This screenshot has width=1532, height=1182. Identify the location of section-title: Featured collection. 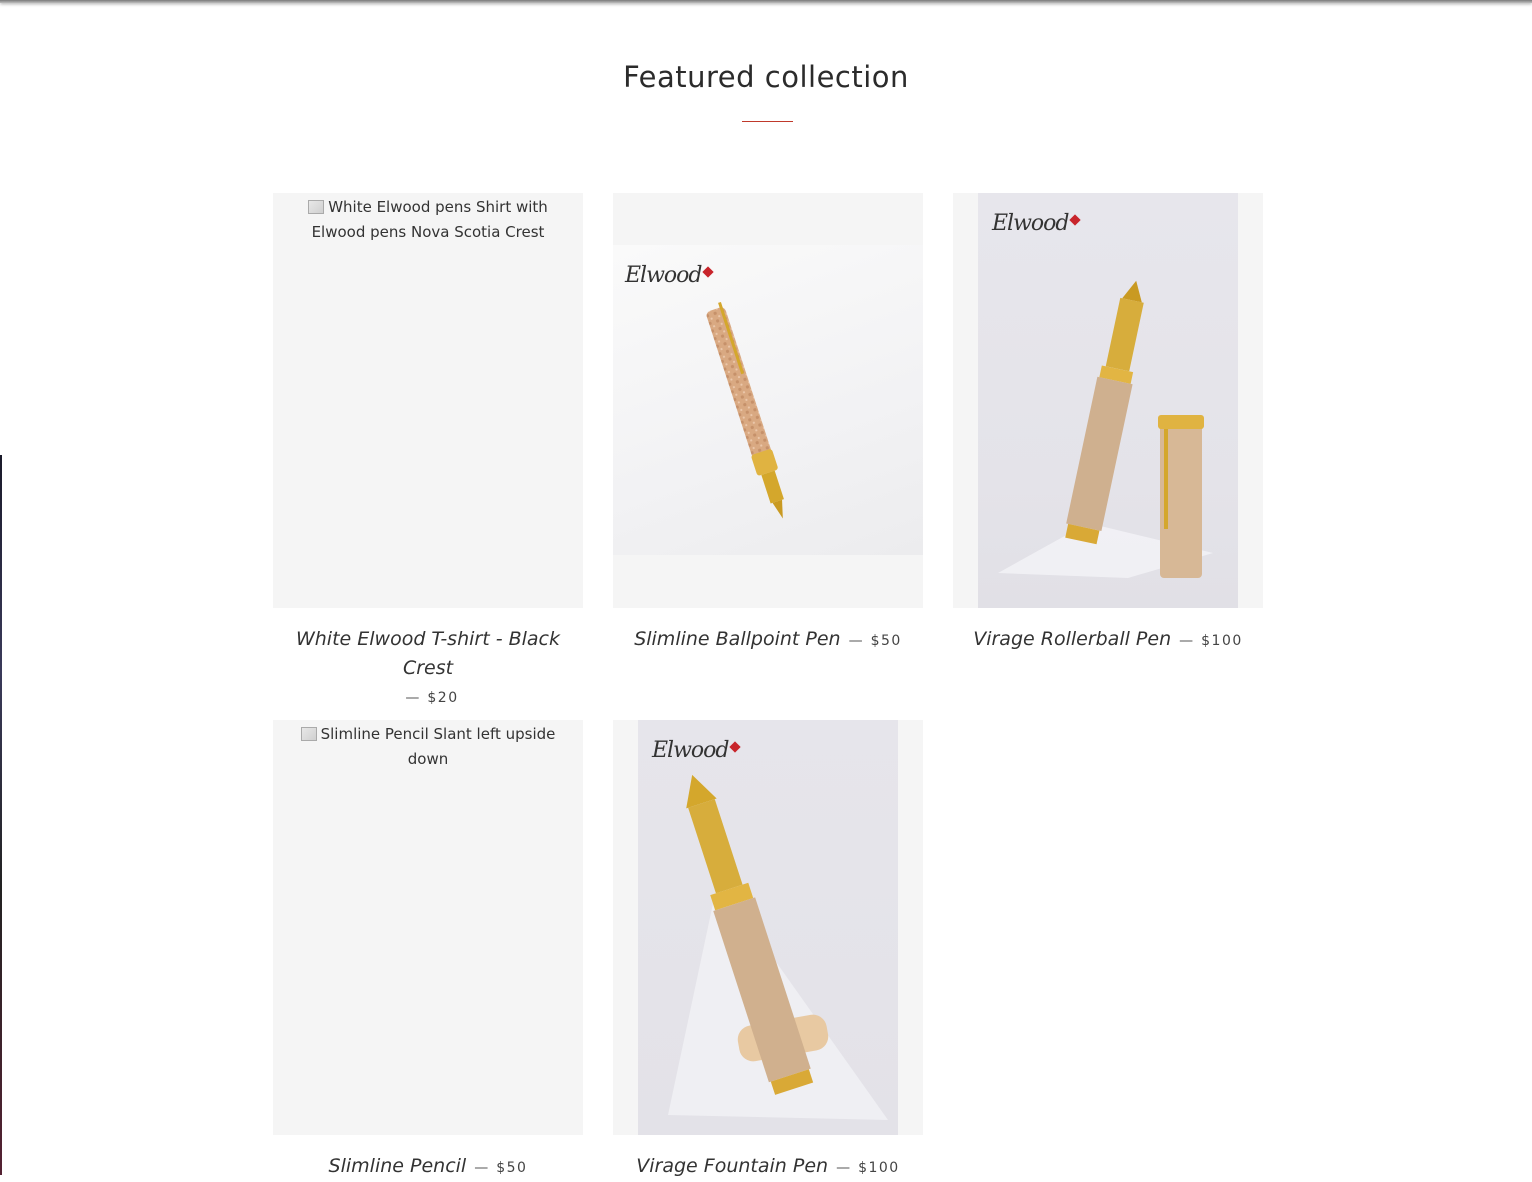
(766, 77).